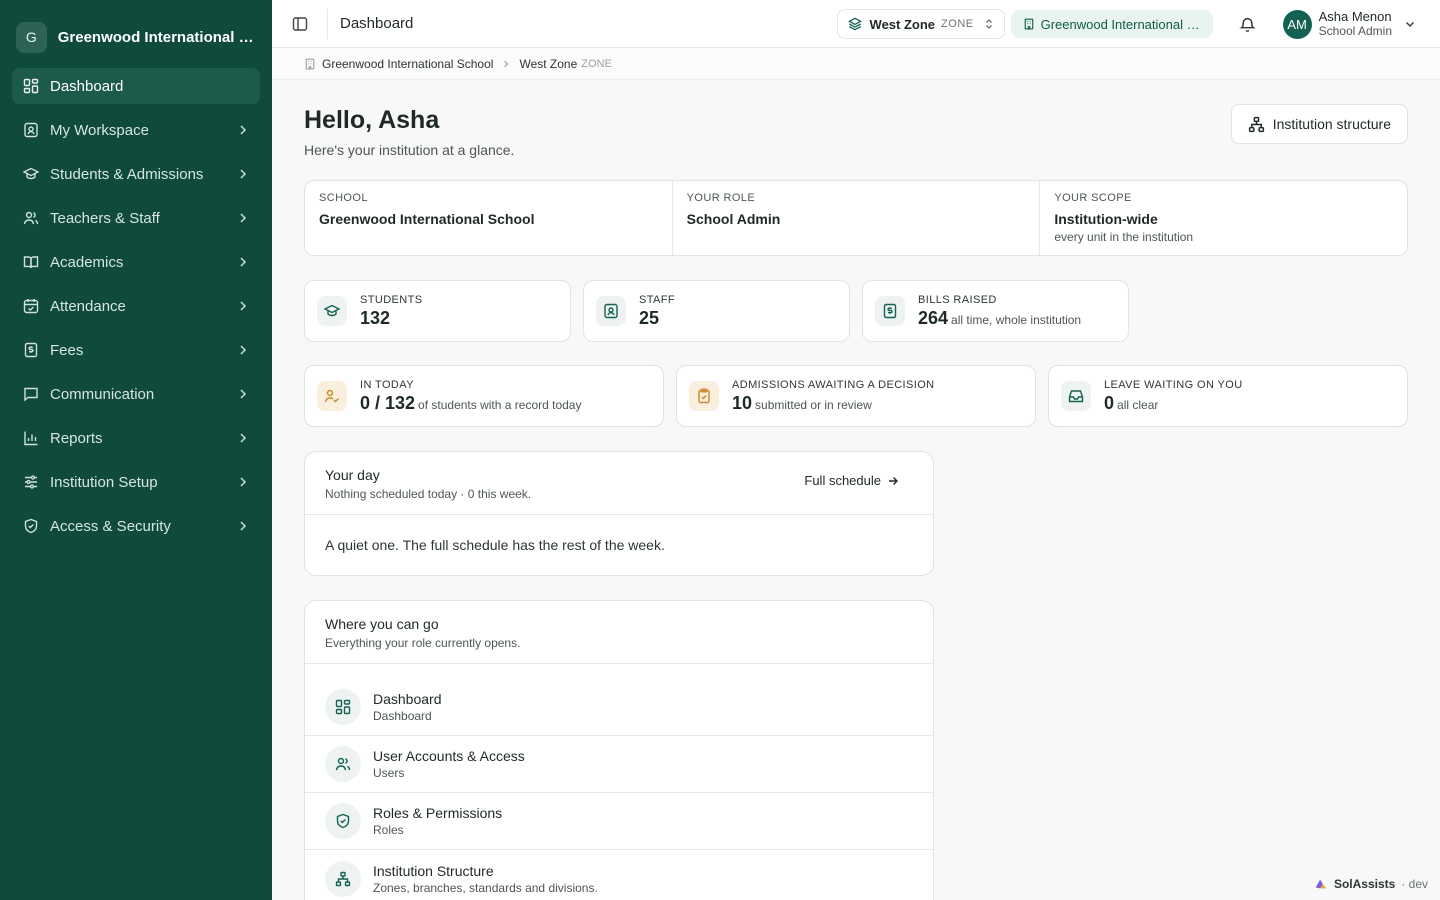 The image size is (1440, 900). What do you see at coordinates (619, 707) in the screenshot?
I see `list-item-dashboard: Dashboard Dashboard` at bounding box center [619, 707].